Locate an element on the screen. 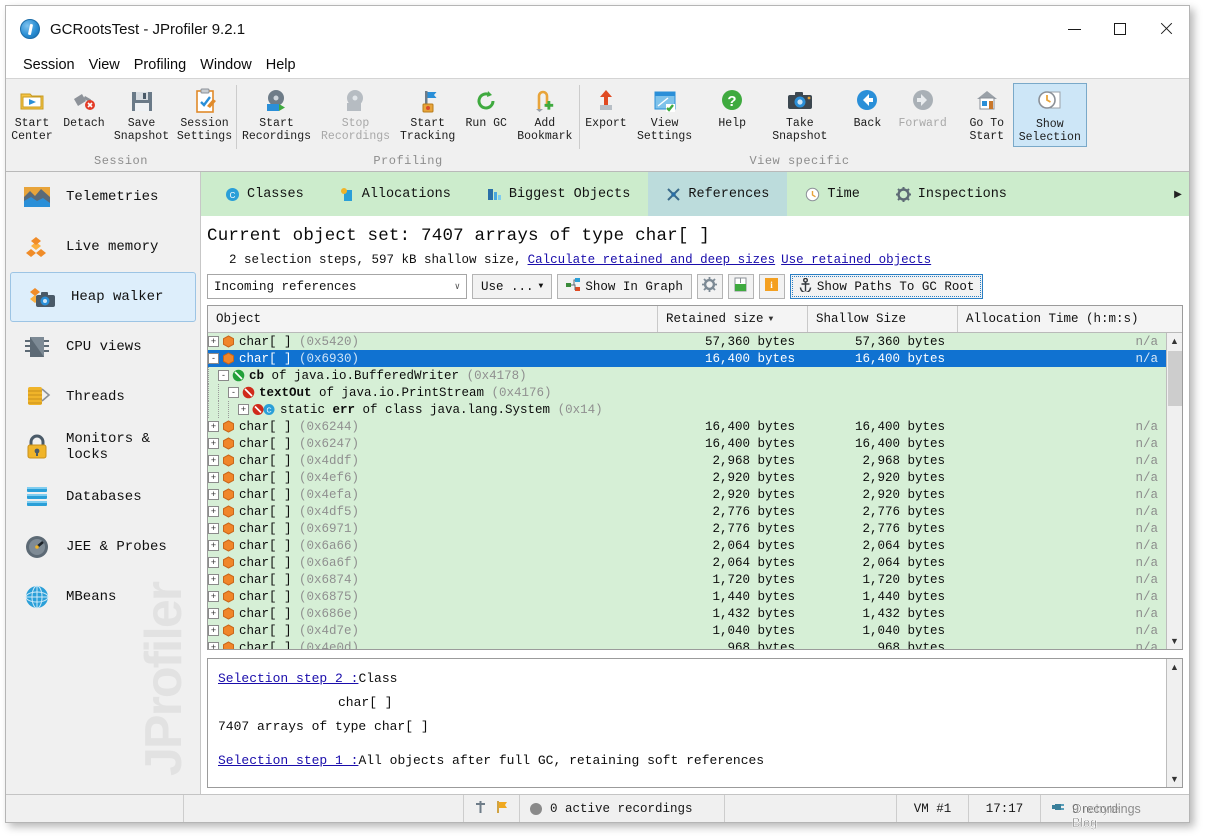  go-to-start-button: Go To Start is located at coordinates (987, 114).